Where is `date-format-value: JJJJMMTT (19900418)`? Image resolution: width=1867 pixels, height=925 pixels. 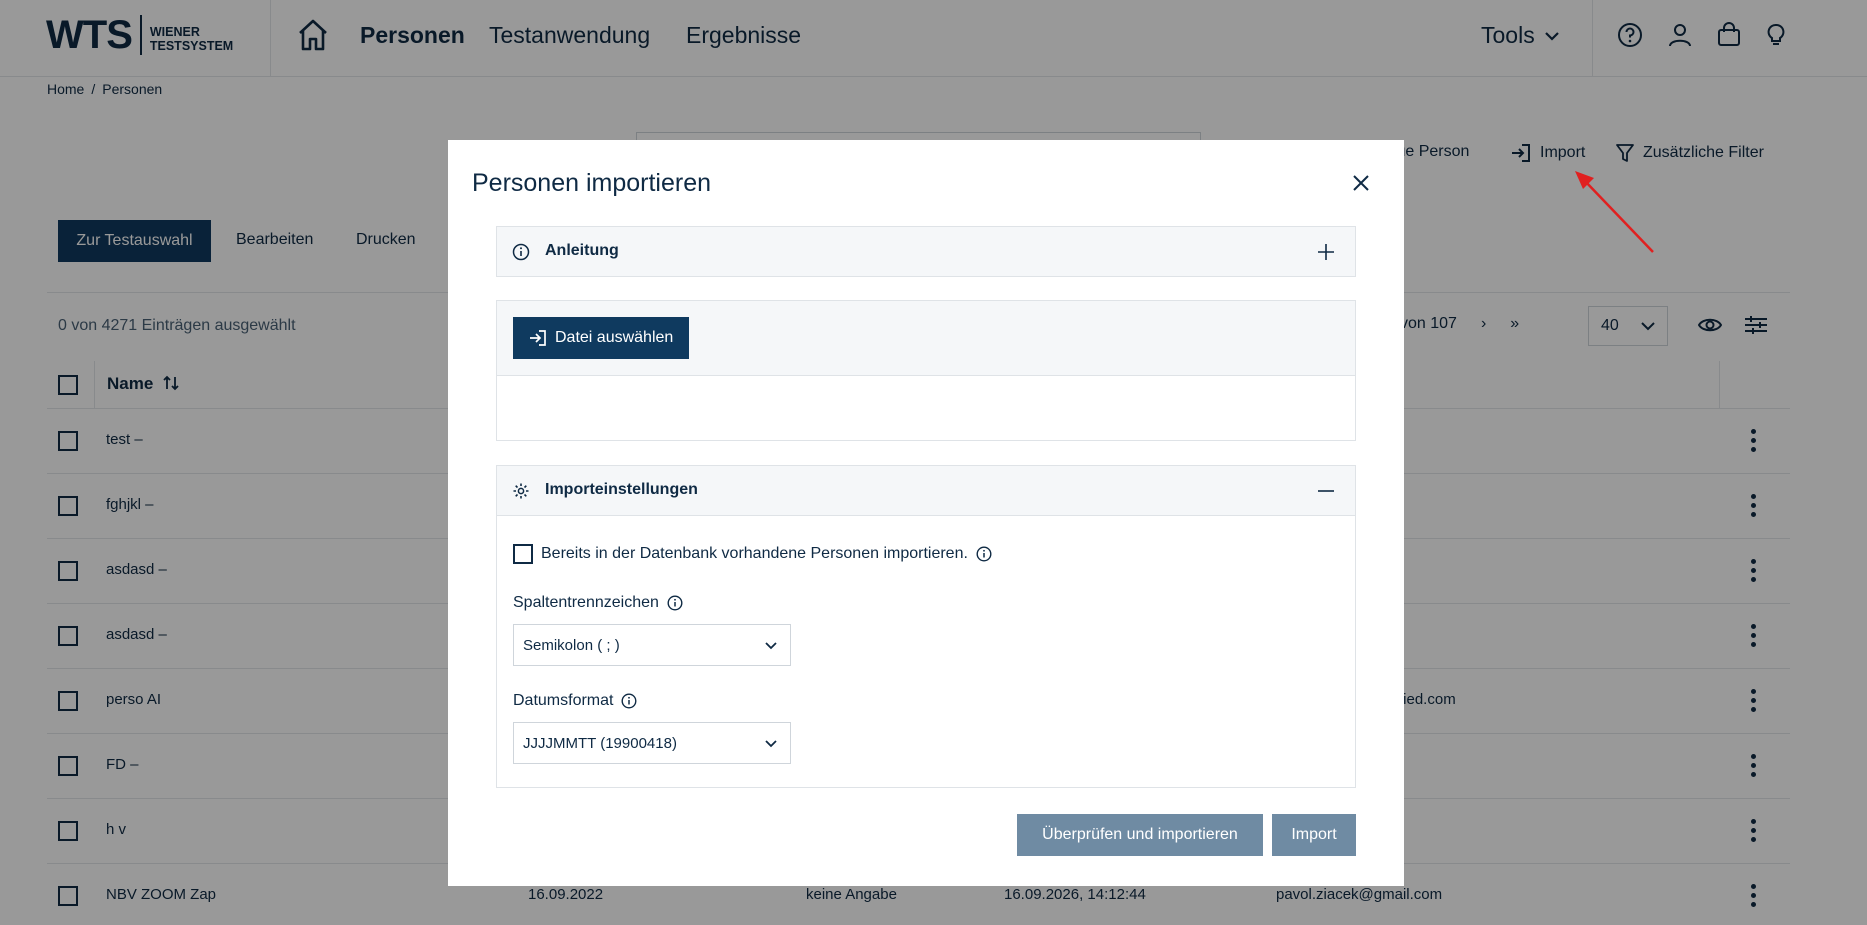
date-format-value: JJJJMMTT (19900418) is located at coordinates (600, 743).